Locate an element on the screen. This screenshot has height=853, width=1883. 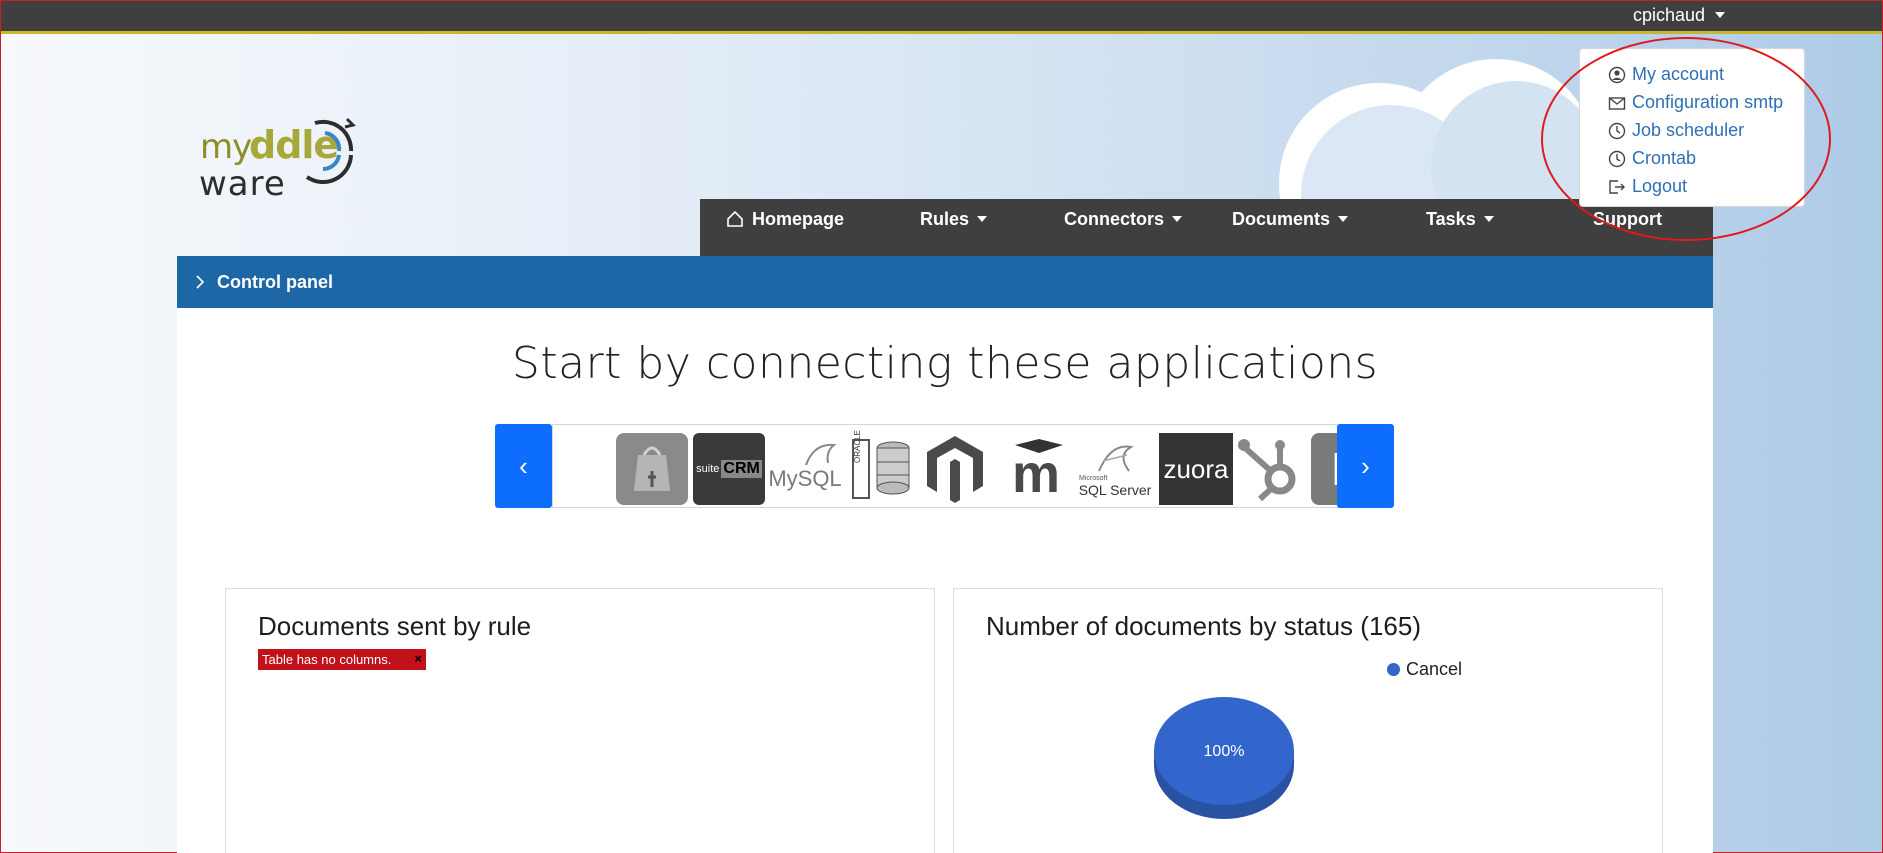
logo-text: my is located at coordinates (226, 147).